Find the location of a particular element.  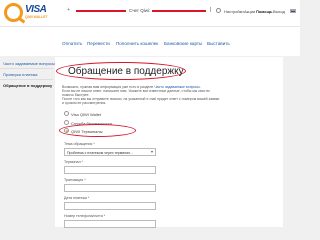

radio-label: Visa QIWI Wallet is located at coordinates (86, 114).